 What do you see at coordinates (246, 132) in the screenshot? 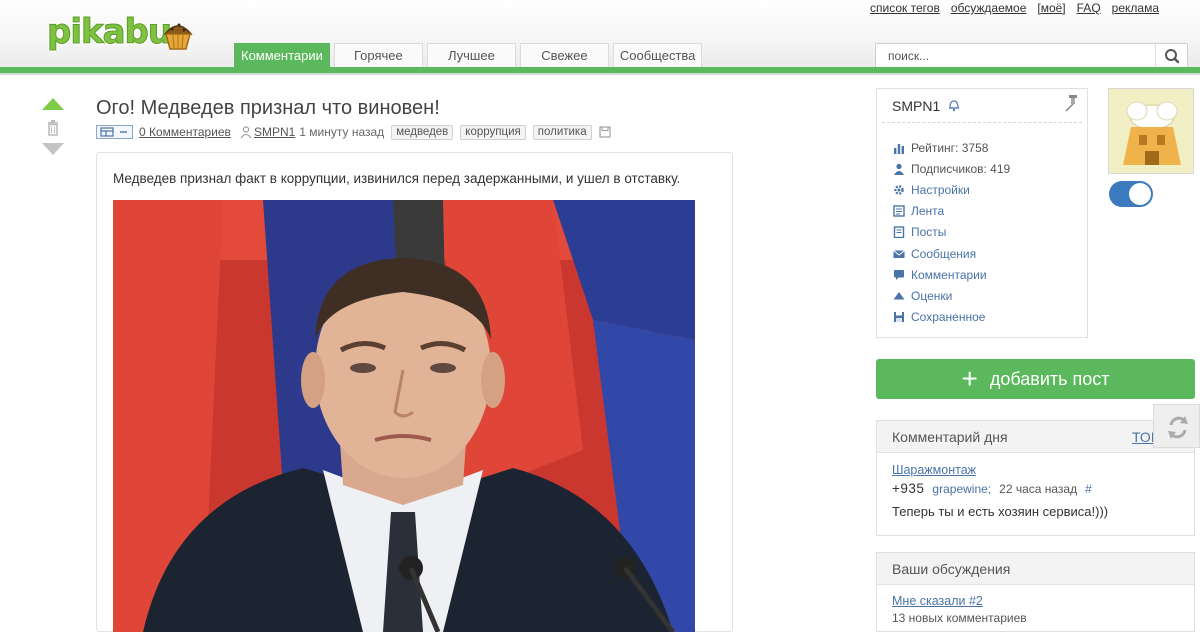
I see `user-icon` at bounding box center [246, 132].